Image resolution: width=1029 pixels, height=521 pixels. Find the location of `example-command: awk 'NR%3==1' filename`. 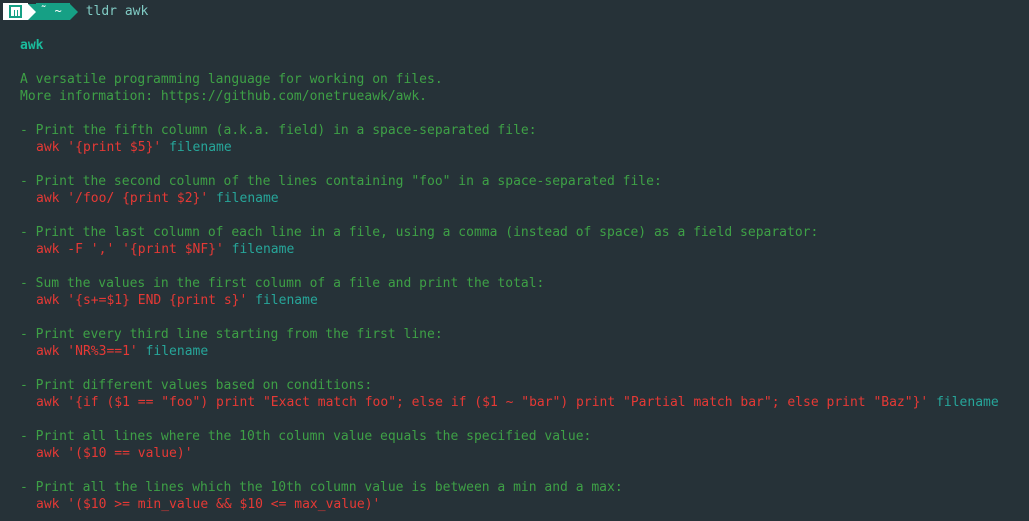

example-command: awk 'NR%3==1' filename is located at coordinates (122, 351).